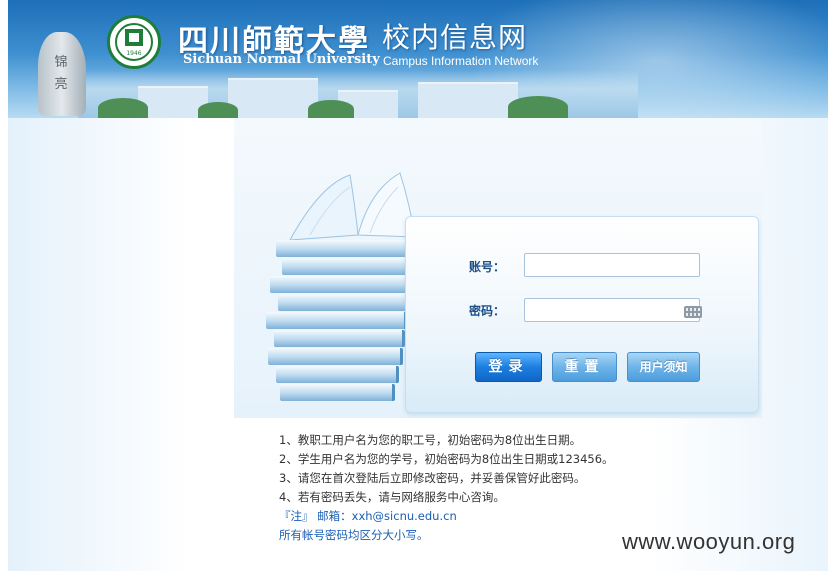 This screenshot has width=828, height=571. Describe the element at coordinates (612, 310) in the screenshot. I see `password-input` at that location.